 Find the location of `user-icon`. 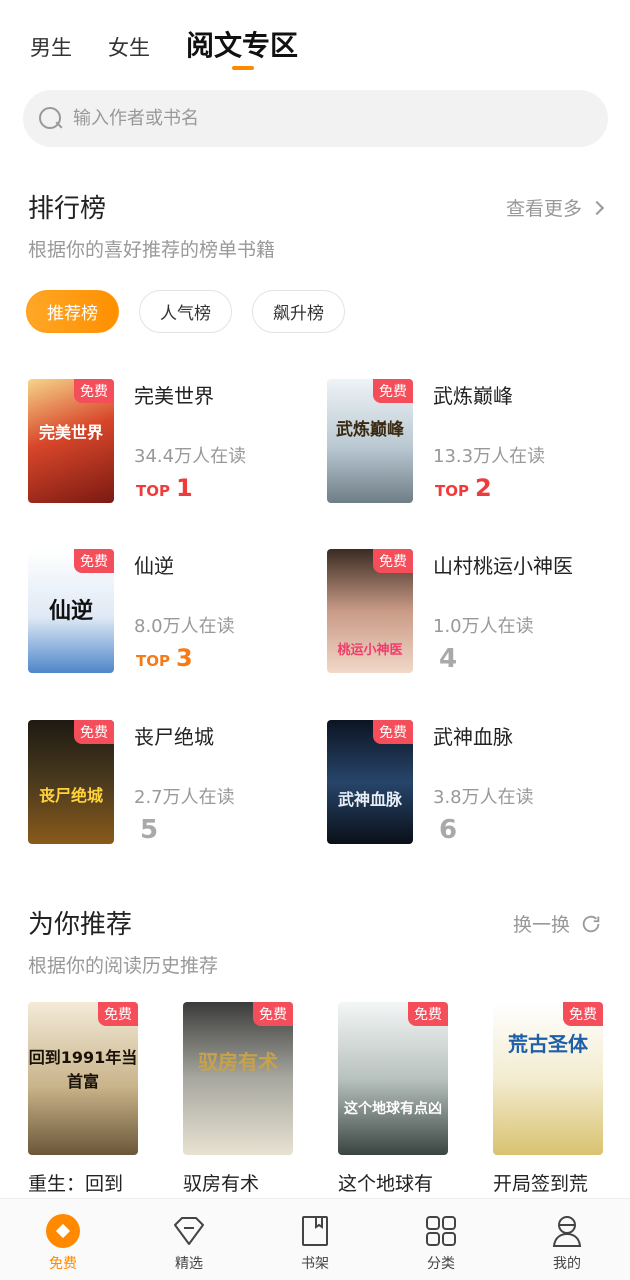

user-icon is located at coordinates (567, 1231).